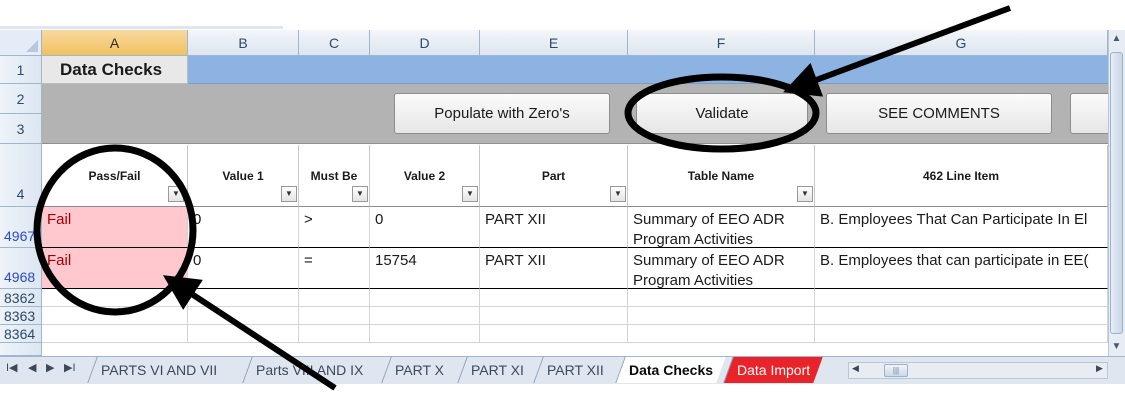  What do you see at coordinates (249, 333) in the screenshot?
I see `pass-fail-pointer-arrow` at bounding box center [249, 333].